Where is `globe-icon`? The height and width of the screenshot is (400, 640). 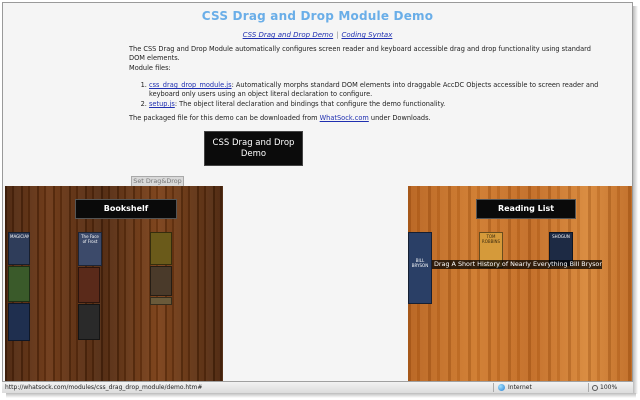 globe-icon is located at coordinates (501, 387).